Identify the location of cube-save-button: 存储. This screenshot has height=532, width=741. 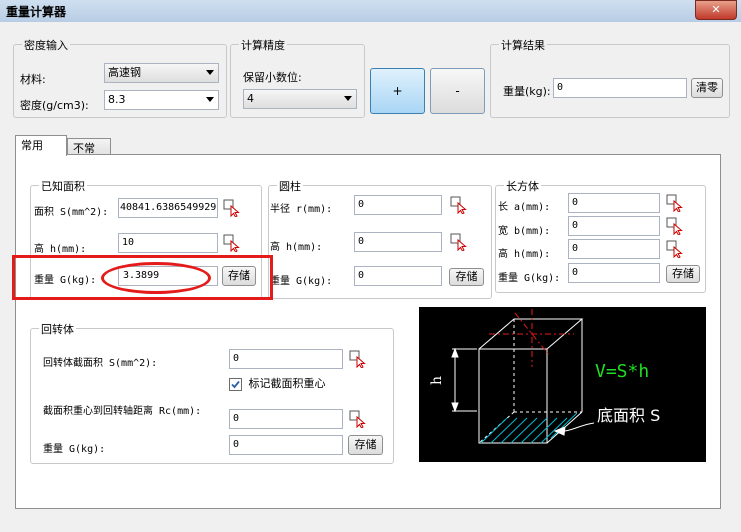
(683, 274).